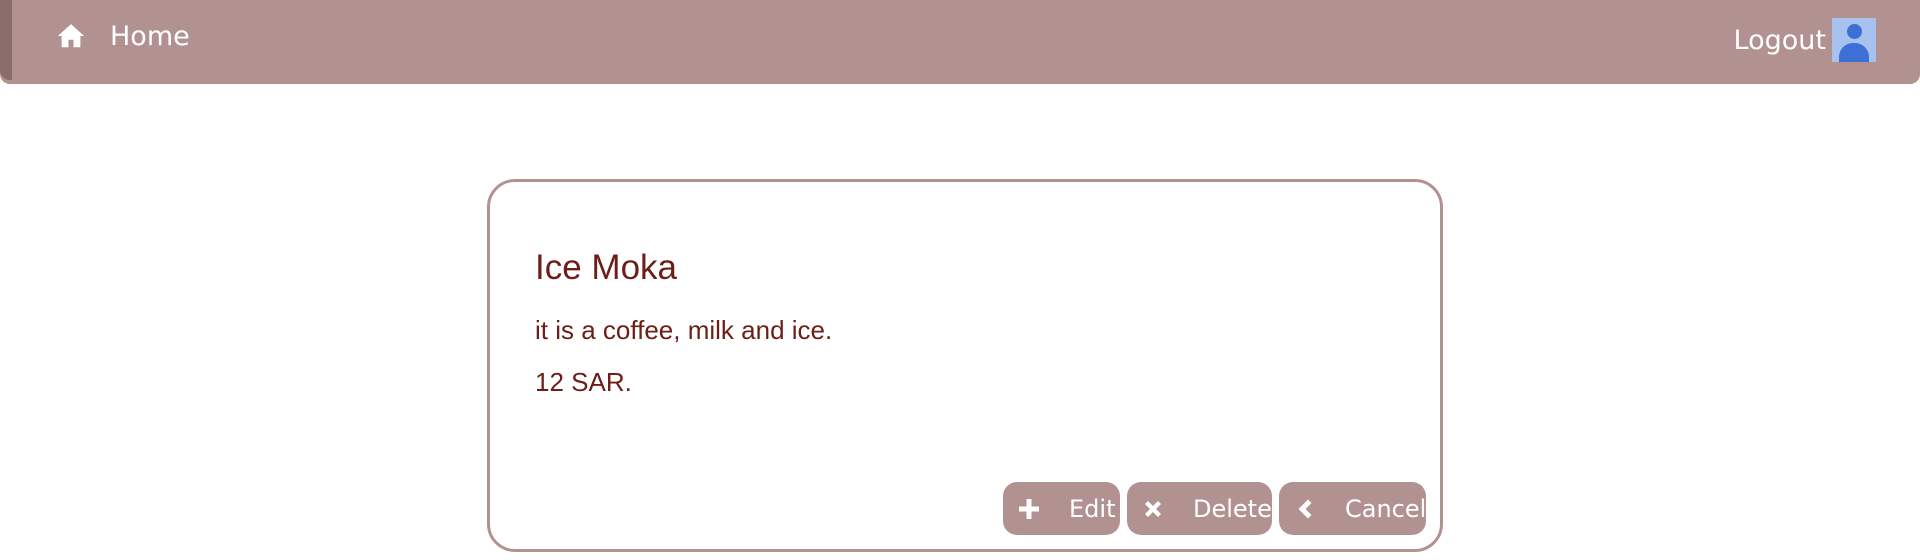  Describe the element at coordinates (1386, 508) in the screenshot. I see `cancel-label: Cancel` at that location.